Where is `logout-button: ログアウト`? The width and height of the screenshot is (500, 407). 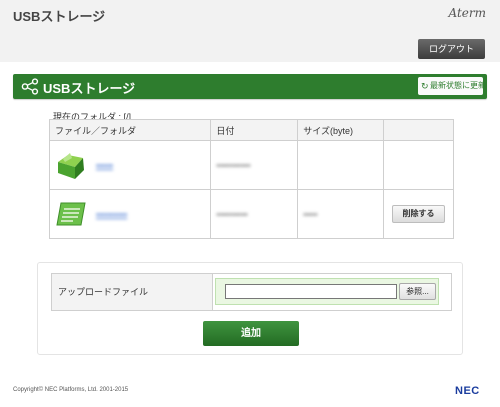 logout-button: ログアウト is located at coordinates (451, 49).